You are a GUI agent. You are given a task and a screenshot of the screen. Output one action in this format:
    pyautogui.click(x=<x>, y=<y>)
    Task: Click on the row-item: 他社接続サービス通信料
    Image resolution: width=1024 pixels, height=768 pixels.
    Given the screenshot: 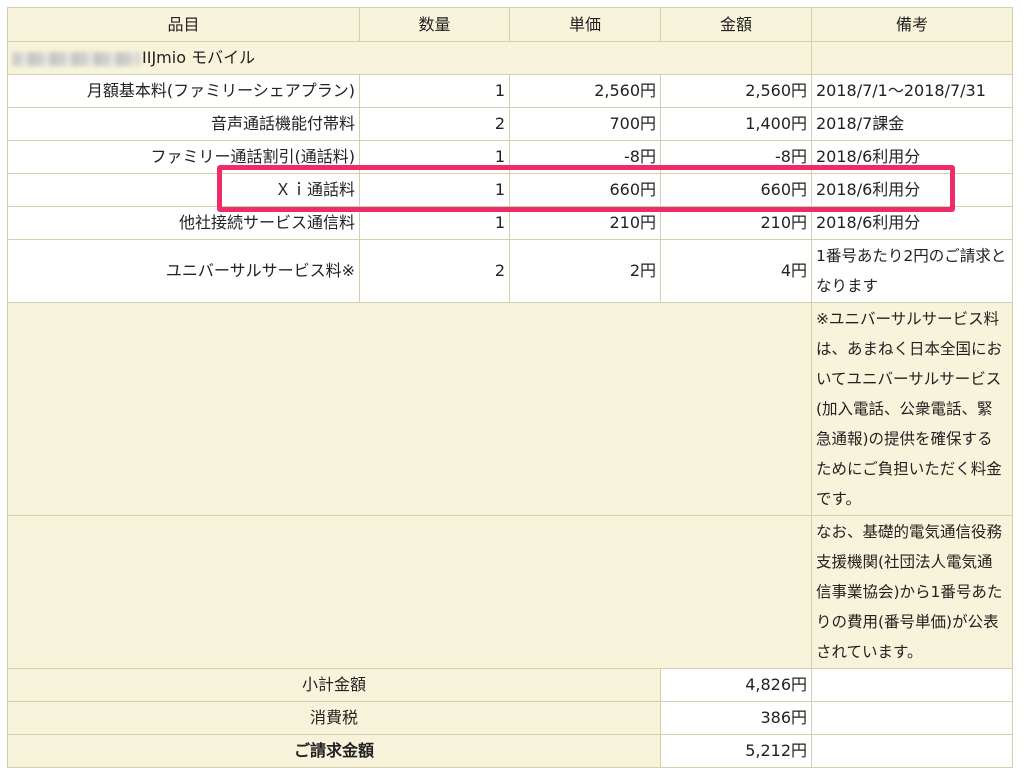 What is the action you would take?
    pyautogui.click(x=183, y=223)
    